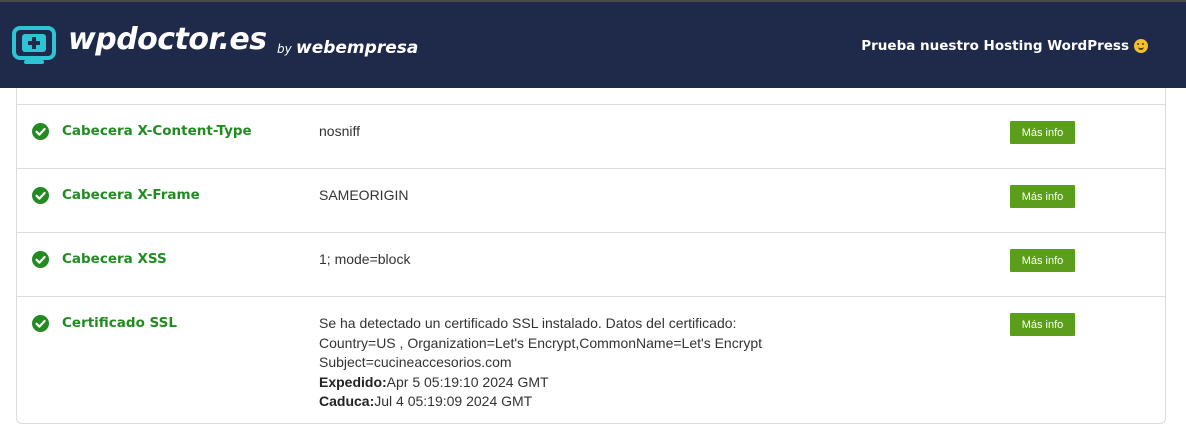  Describe the element at coordinates (114, 259) in the screenshot. I see `result-label: Cabecera XSS` at that location.